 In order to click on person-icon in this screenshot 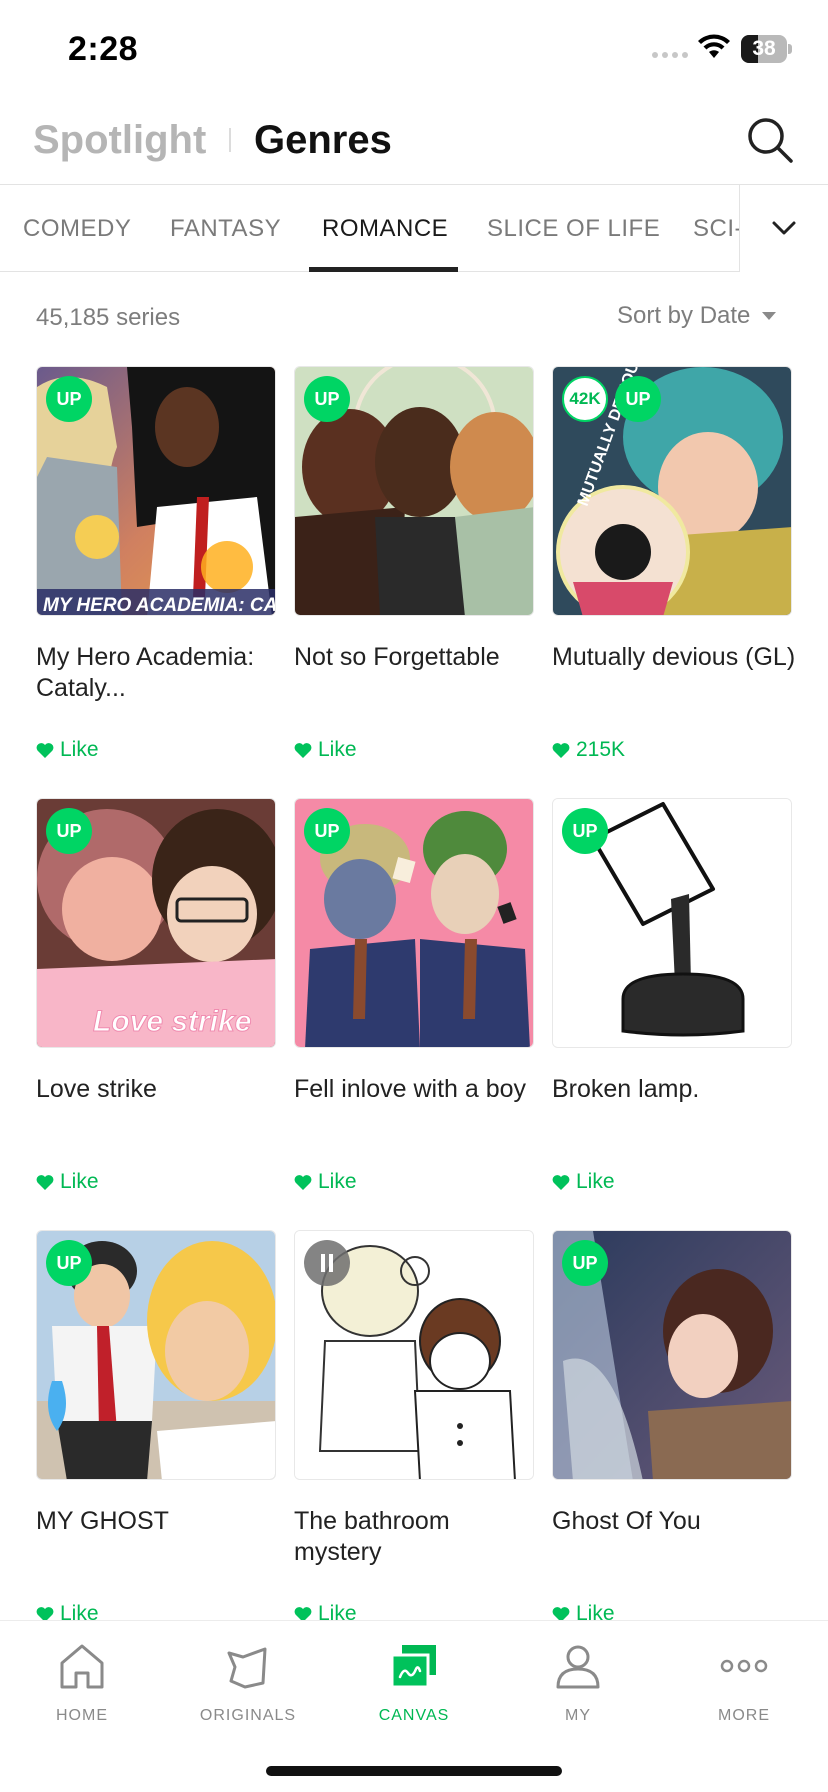, I will do `click(578, 1667)`.